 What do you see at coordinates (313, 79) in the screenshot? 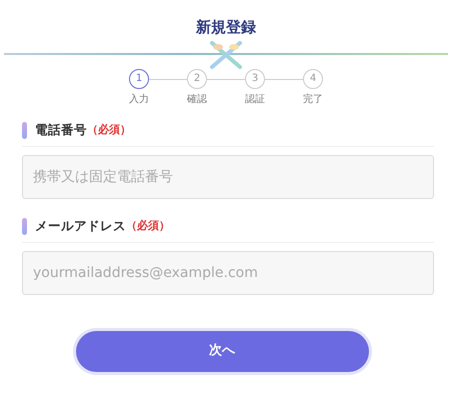
I see `step-number: 4` at bounding box center [313, 79].